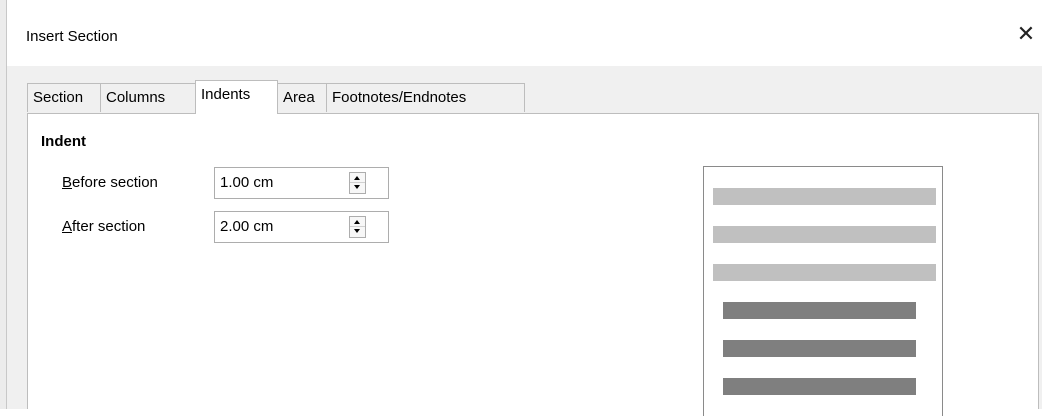 The height and width of the screenshot is (416, 1042). I want to click on after-section-spinbox: 2.00 cm, so click(301, 227).